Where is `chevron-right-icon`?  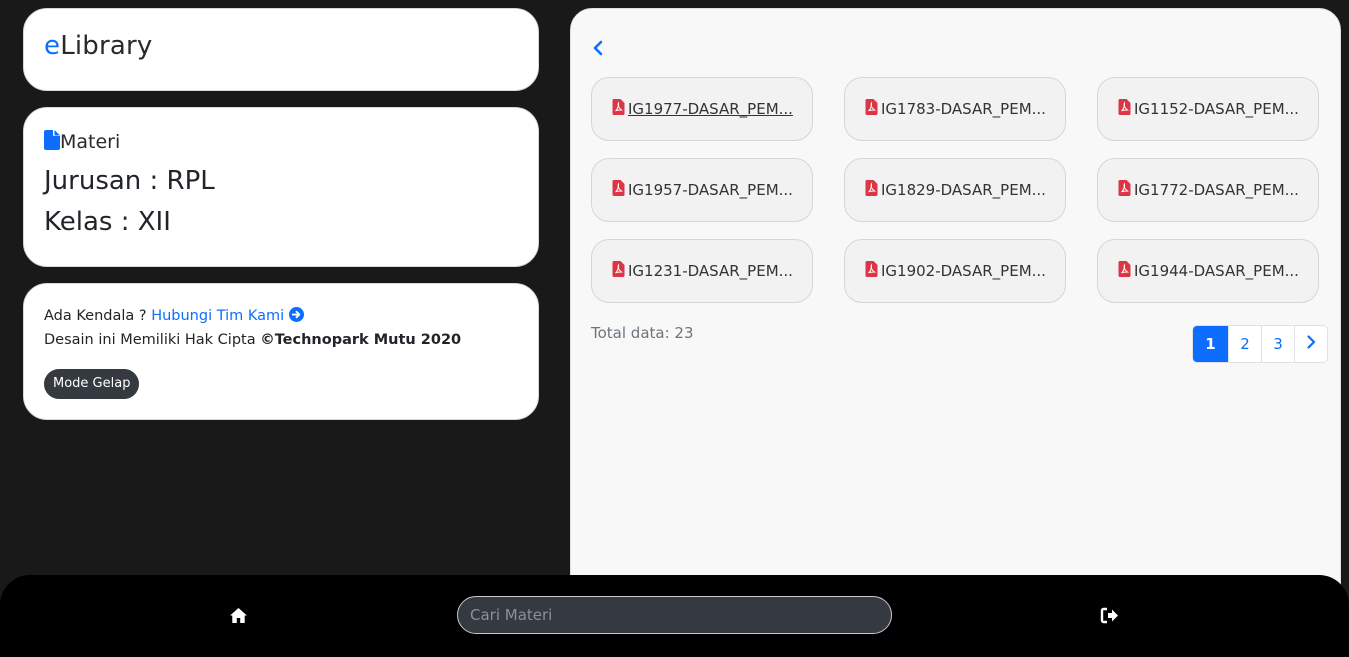 chevron-right-icon is located at coordinates (1311, 344).